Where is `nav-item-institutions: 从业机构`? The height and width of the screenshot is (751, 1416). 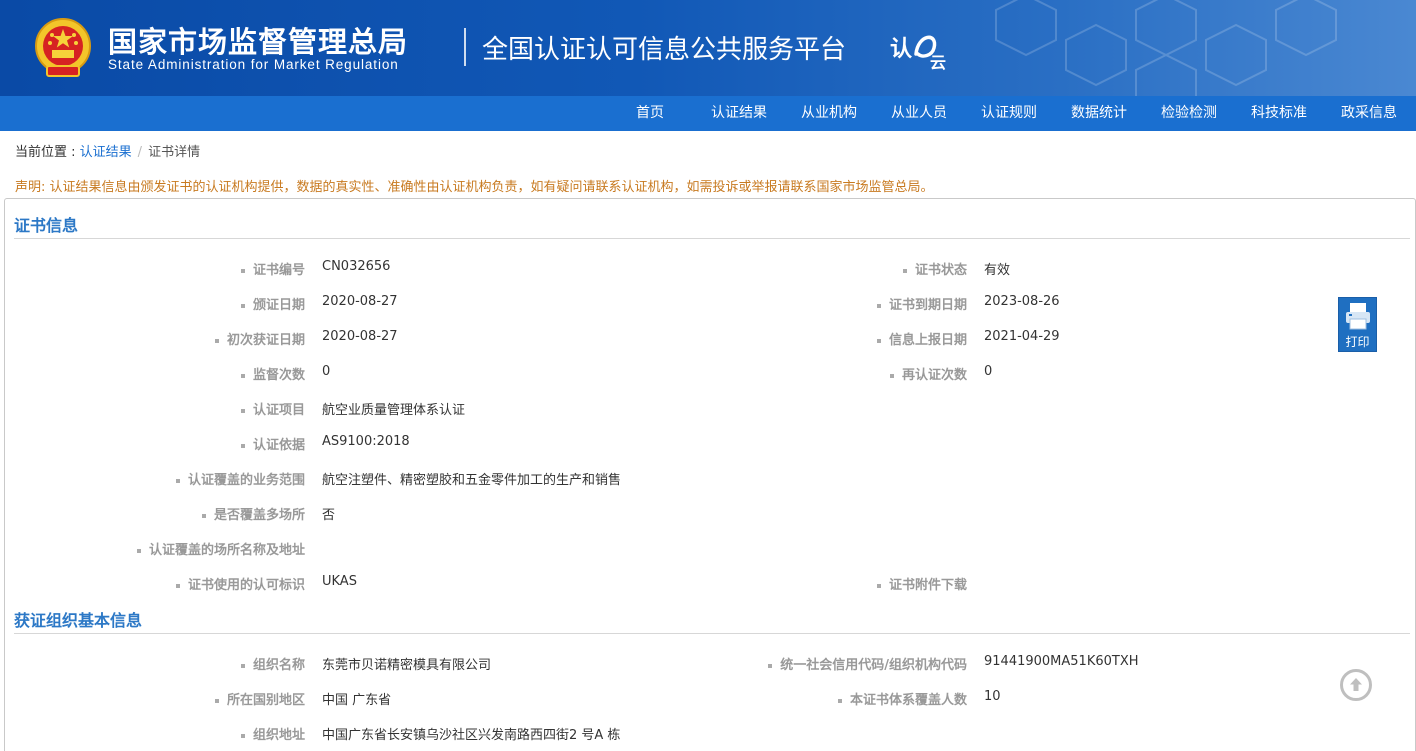
nav-item-institutions: 从业机构 is located at coordinates (829, 113).